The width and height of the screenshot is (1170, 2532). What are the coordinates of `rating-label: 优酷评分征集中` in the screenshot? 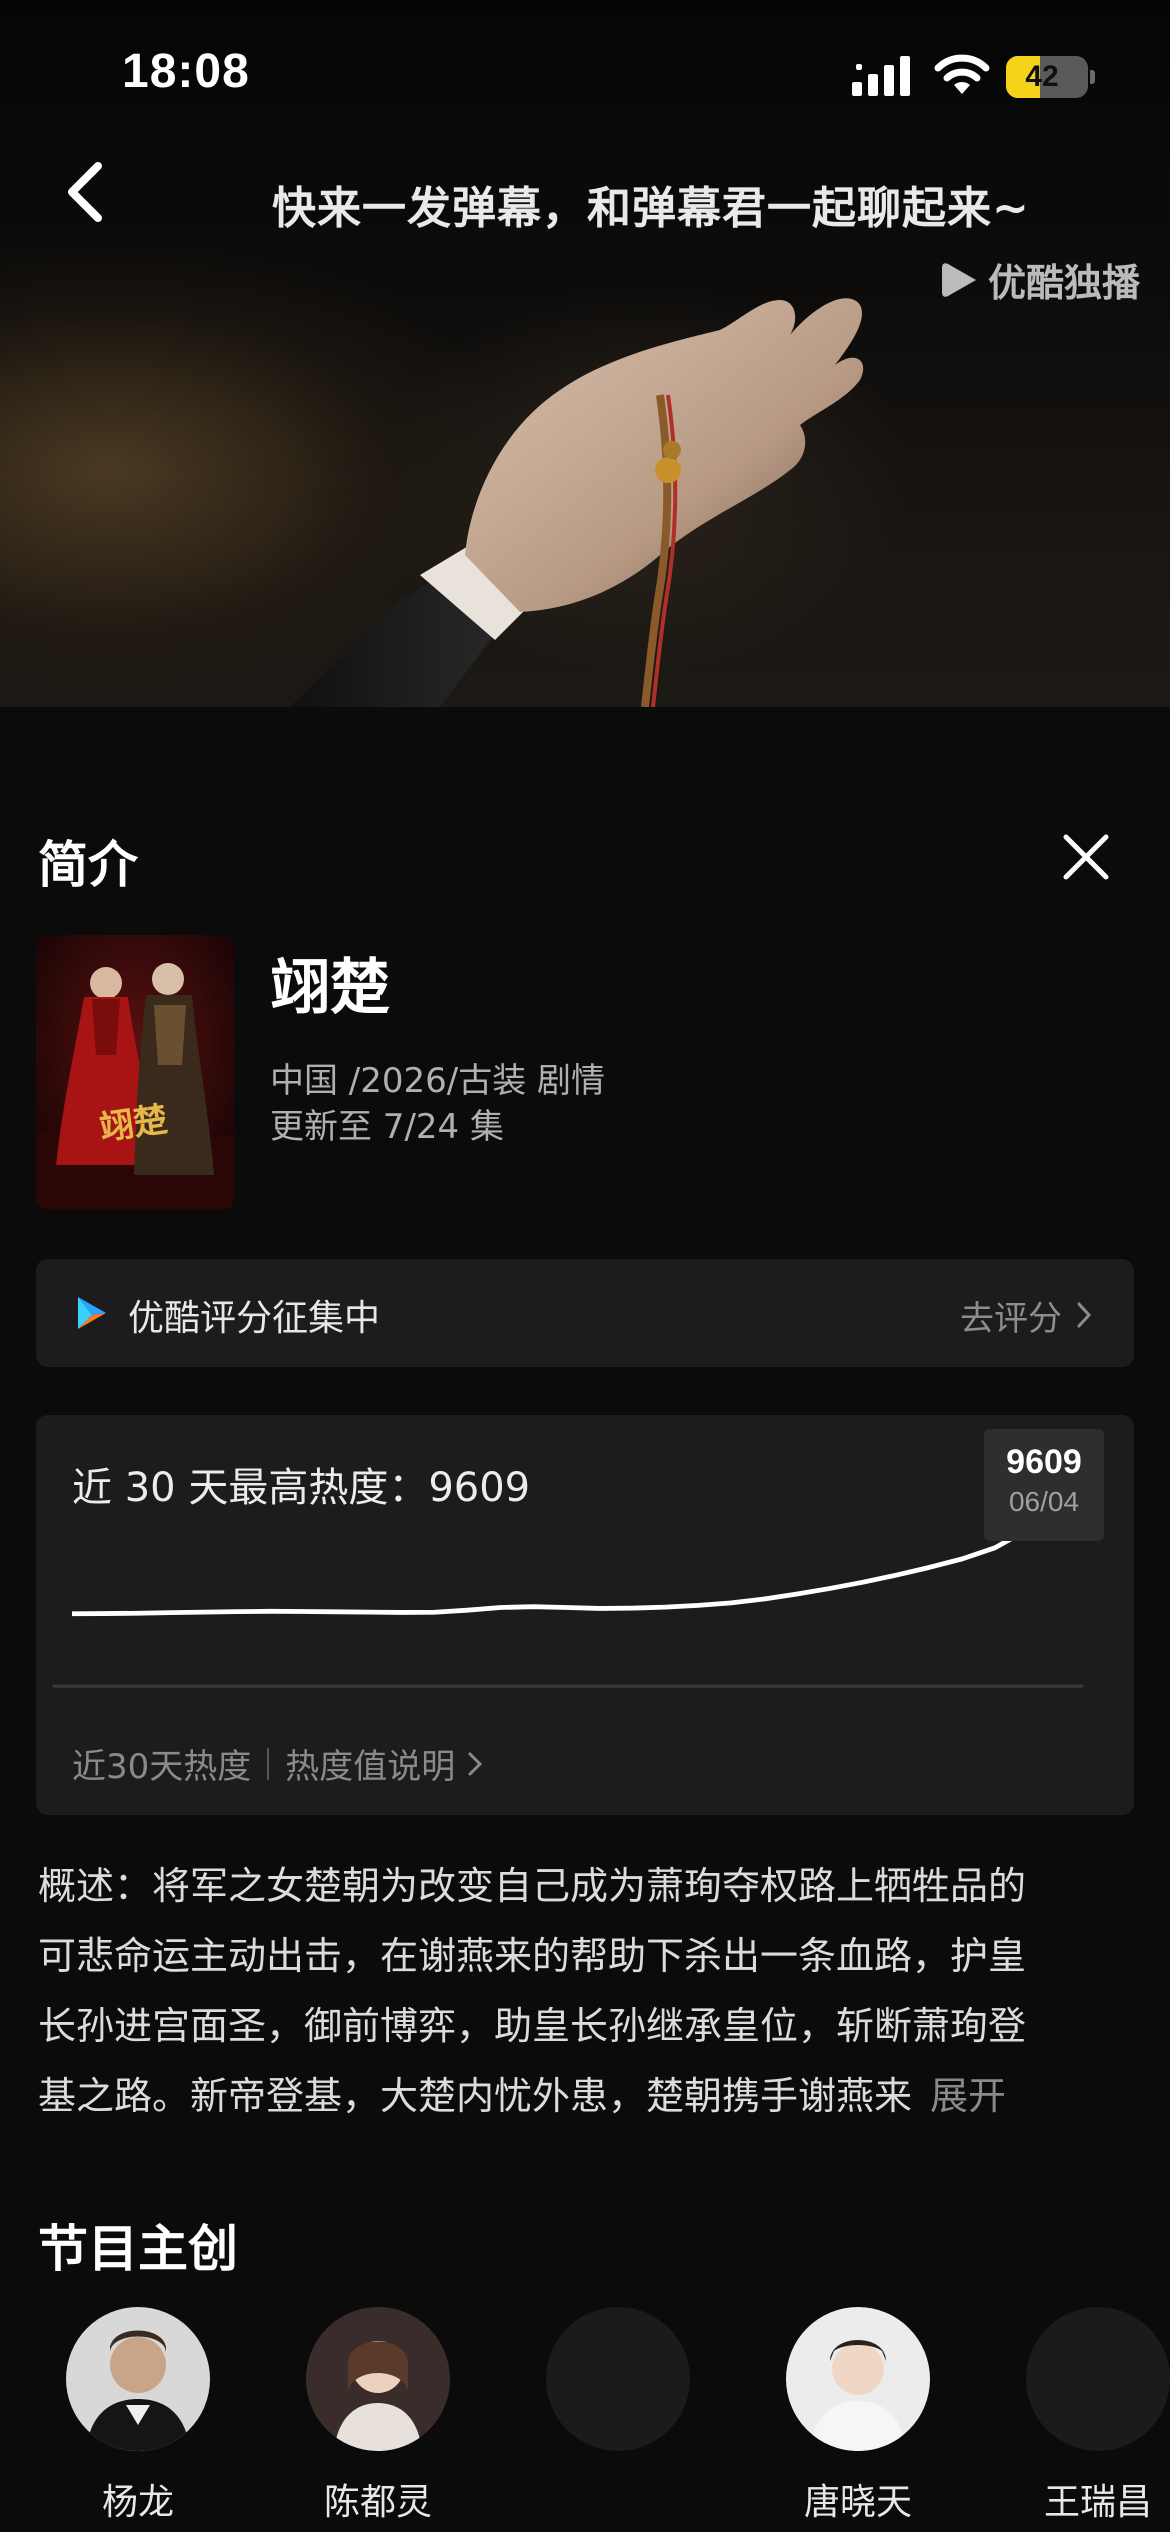 It's located at (254, 1318).